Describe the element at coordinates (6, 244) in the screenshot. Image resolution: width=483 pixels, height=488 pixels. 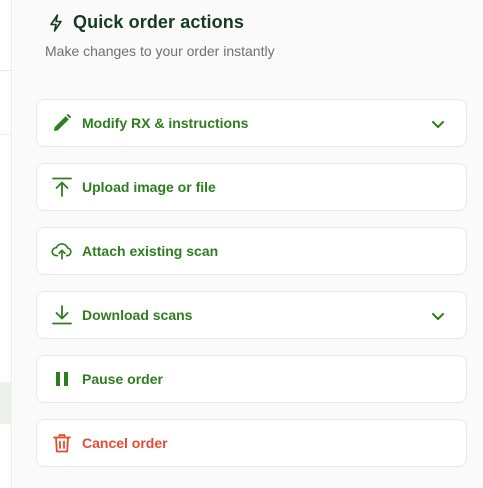
I see `background-page-strip` at that location.